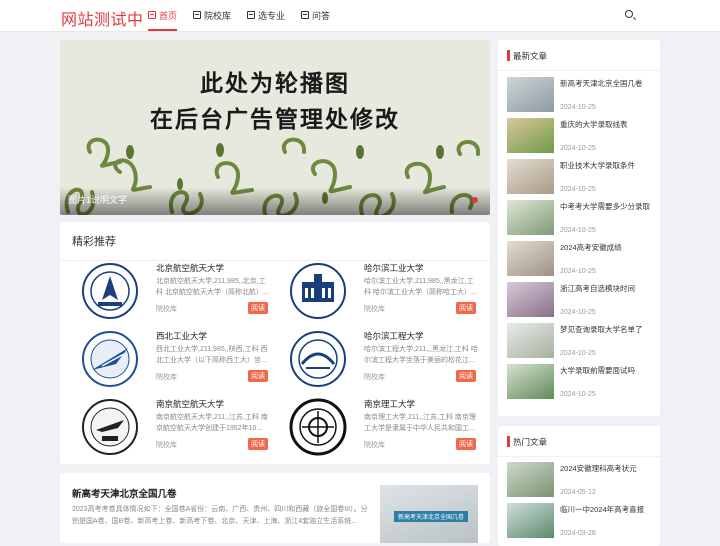  I want to click on main-nav: 首页 院校库 选专业 问答, so click(247, 15).